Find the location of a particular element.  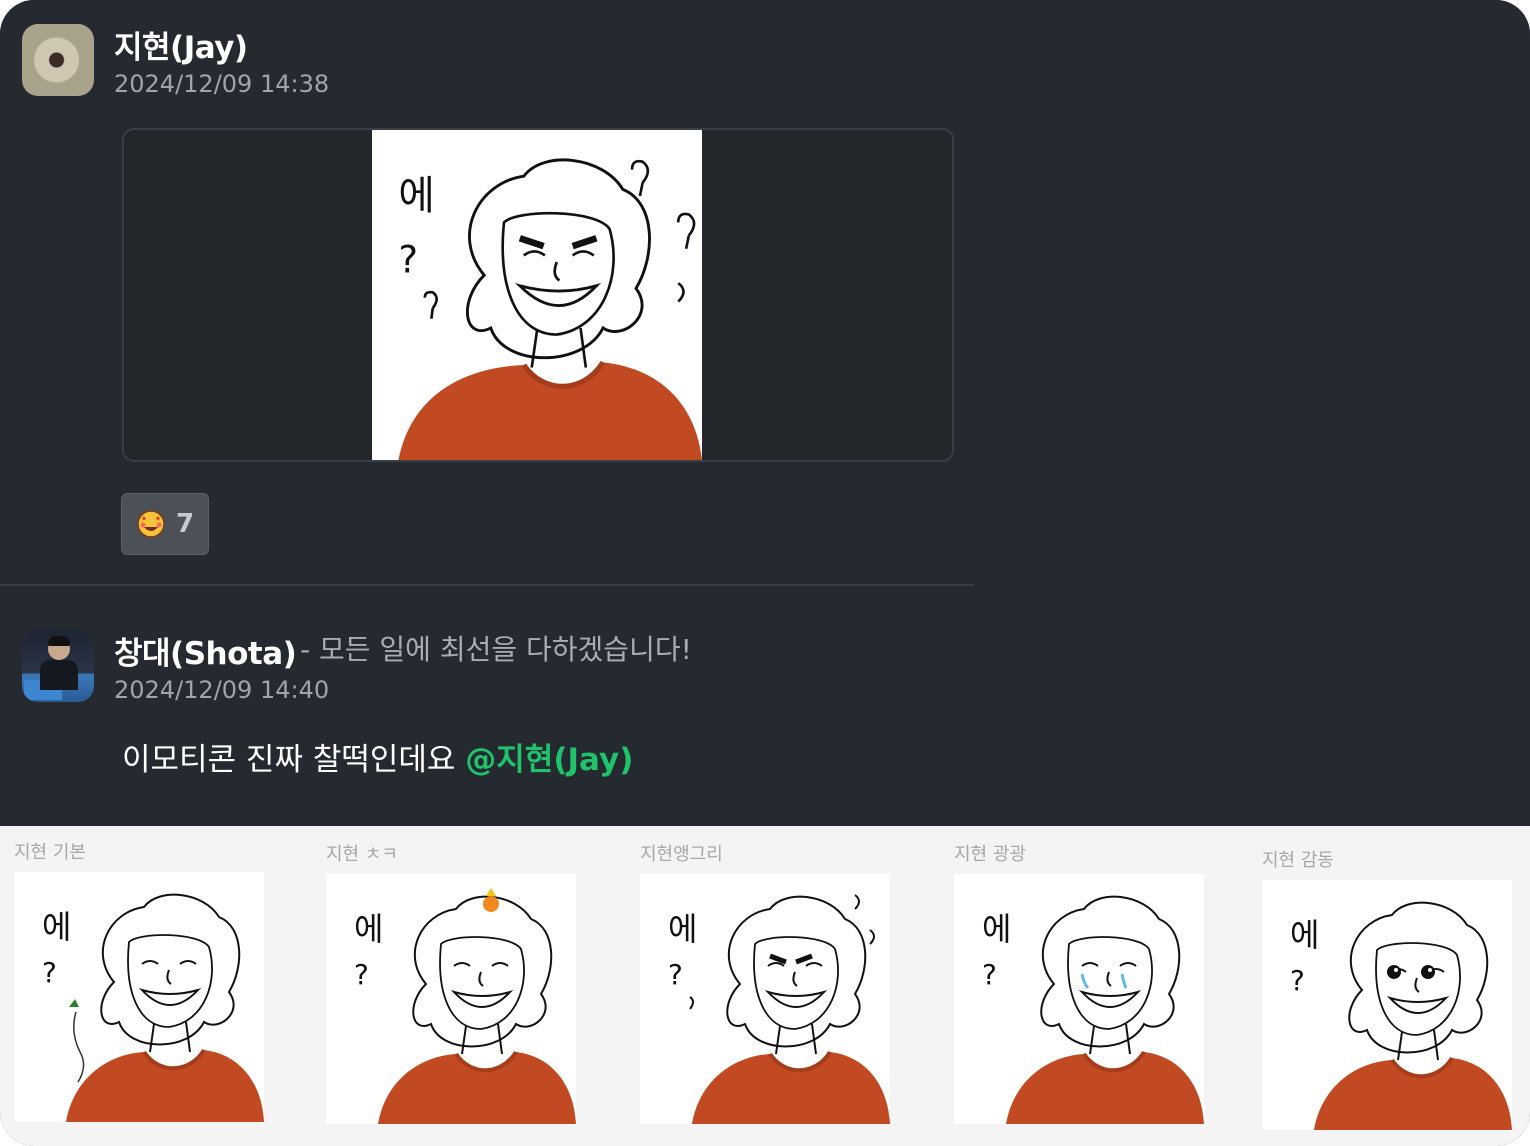

reaction-chip: 7 is located at coordinates (165, 524).